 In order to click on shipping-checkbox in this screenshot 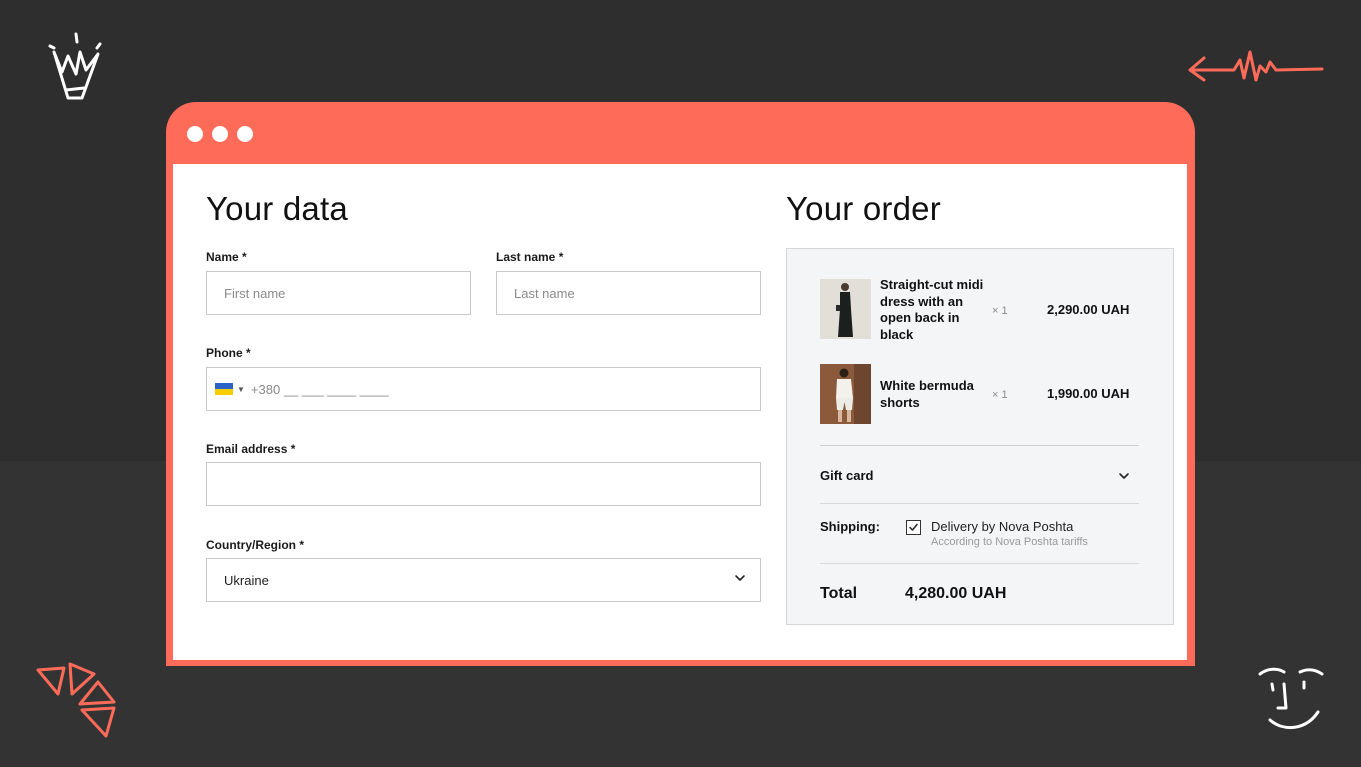, I will do `click(913, 527)`.